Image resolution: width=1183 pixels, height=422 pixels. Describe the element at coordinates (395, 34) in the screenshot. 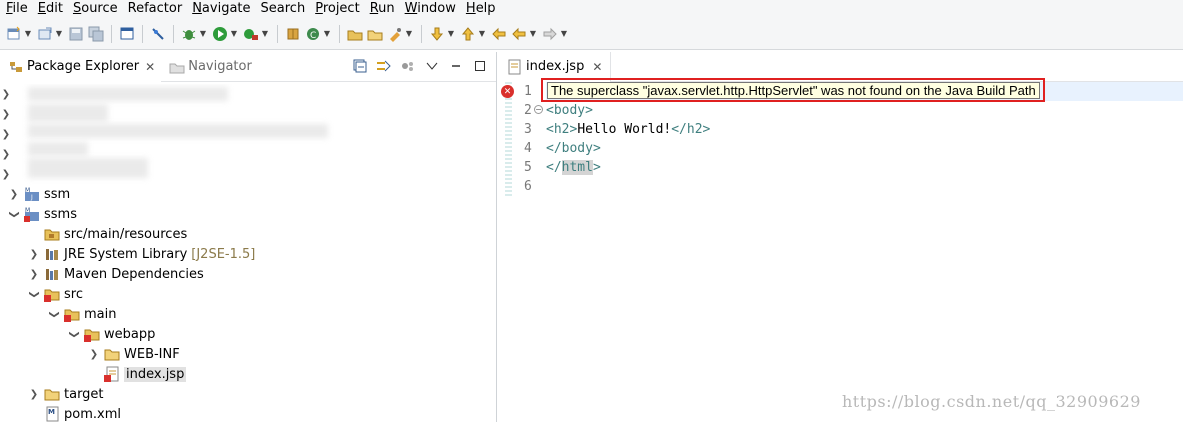

I see `search-icon` at that location.